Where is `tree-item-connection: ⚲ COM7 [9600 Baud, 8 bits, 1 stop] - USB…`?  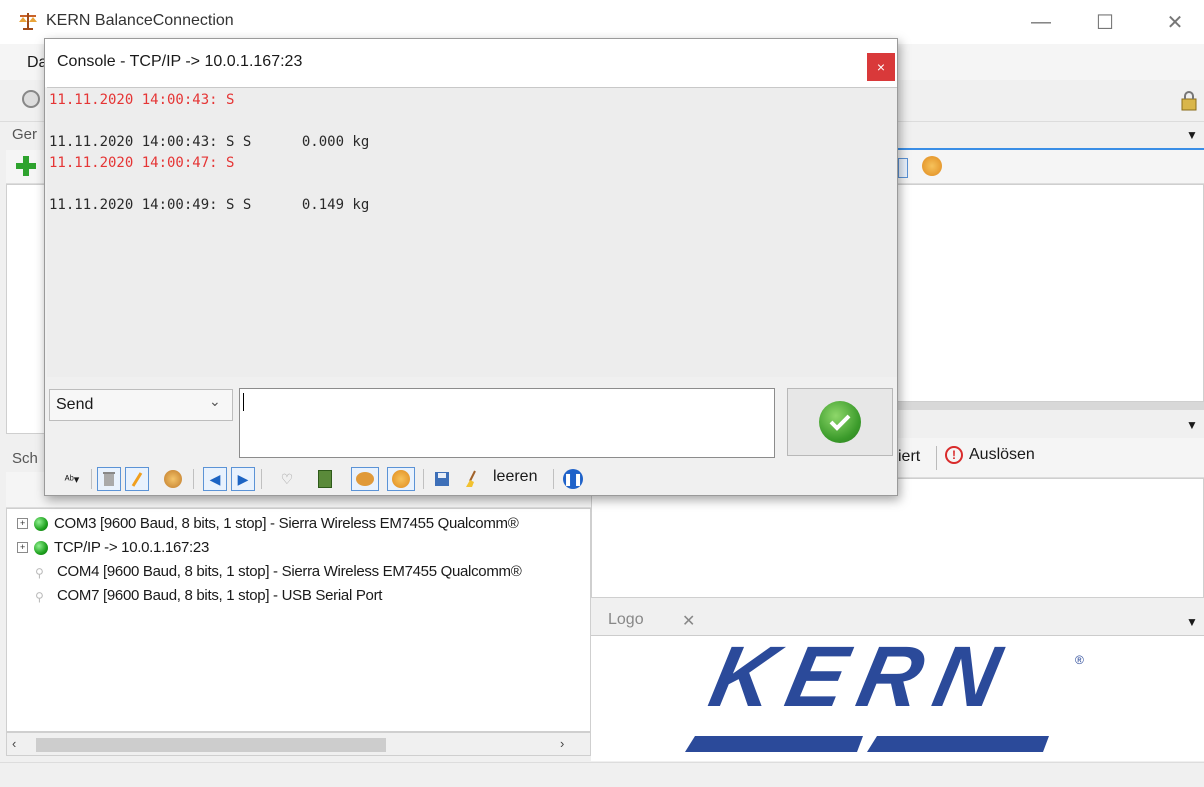 tree-item-connection: ⚲ COM7 [9600 Baud, 8 bits, 1 stop] - USB… is located at coordinates (208, 595).